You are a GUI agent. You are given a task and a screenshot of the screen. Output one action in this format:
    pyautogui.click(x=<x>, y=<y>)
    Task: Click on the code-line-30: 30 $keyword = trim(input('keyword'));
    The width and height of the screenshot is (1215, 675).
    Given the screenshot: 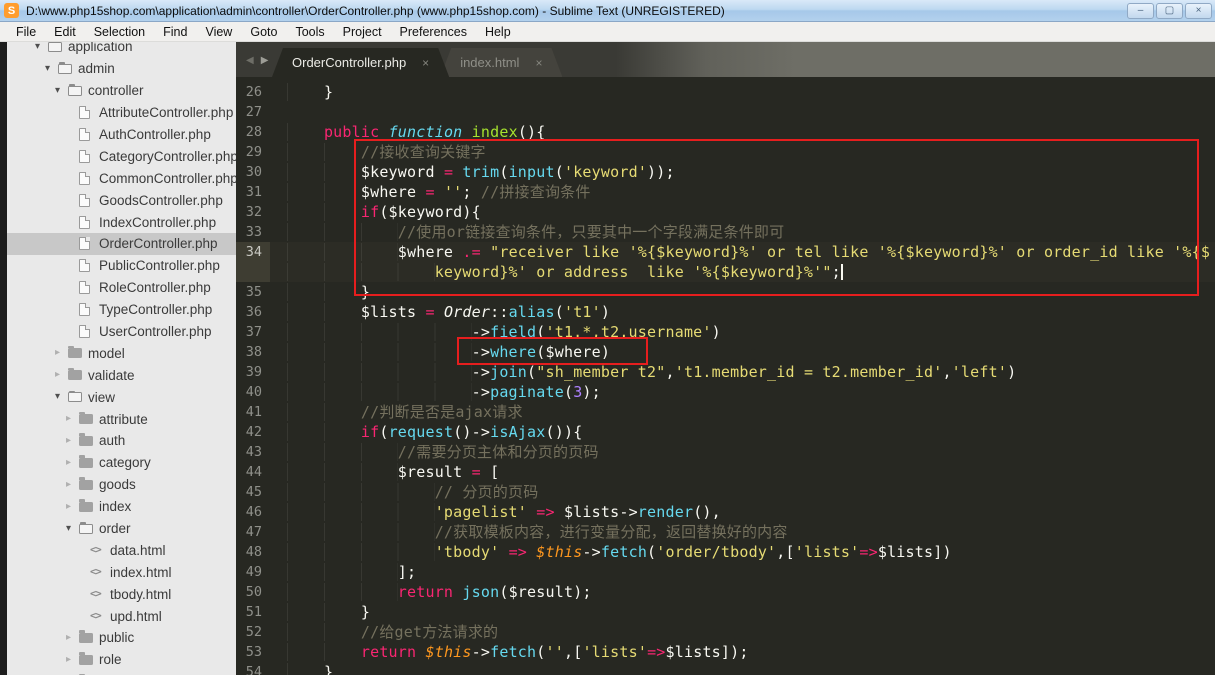 What is the action you would take?
    pyautogui.click(x=725, y=172)
    